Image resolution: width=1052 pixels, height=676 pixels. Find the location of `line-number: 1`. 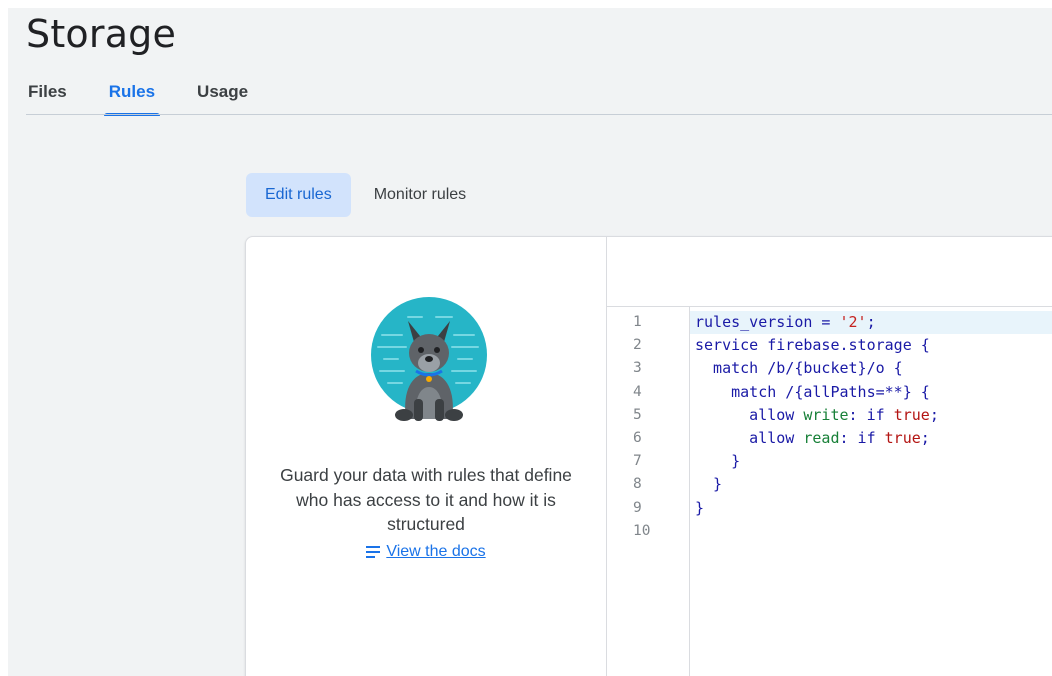

line-number: 1 is located at coordinates (637, 322).